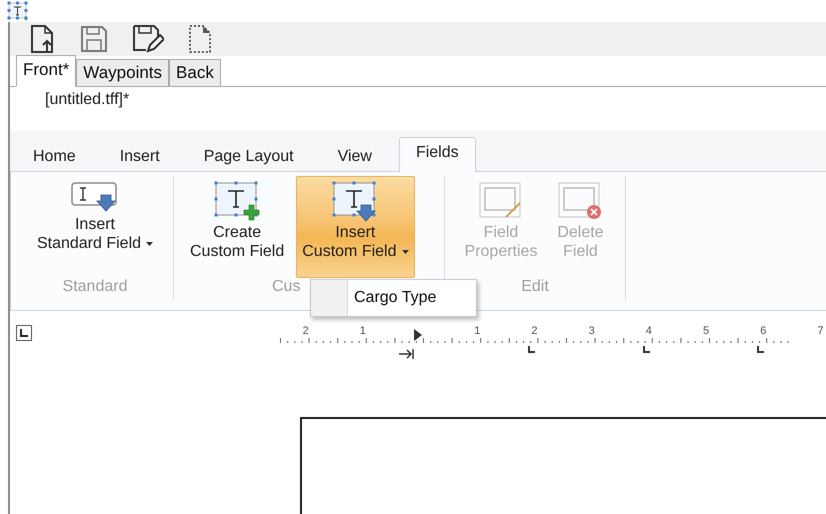 The width and height of the screenshot is (826, 514). Describe the element at coordinates (237, 227) in the screenshot. I see `ribbon-button: Create Custom Field` at that location.